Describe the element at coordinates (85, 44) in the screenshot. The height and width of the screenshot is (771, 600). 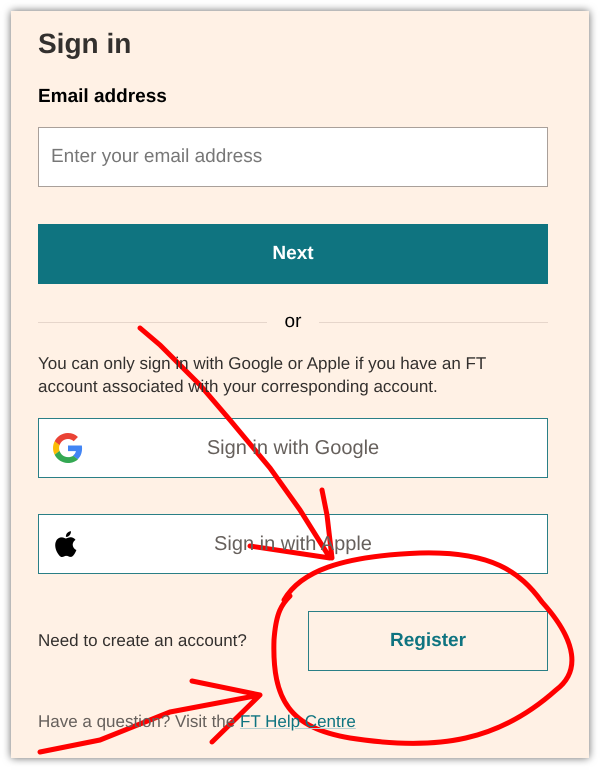
I see `page-title: Sign in` at that location.